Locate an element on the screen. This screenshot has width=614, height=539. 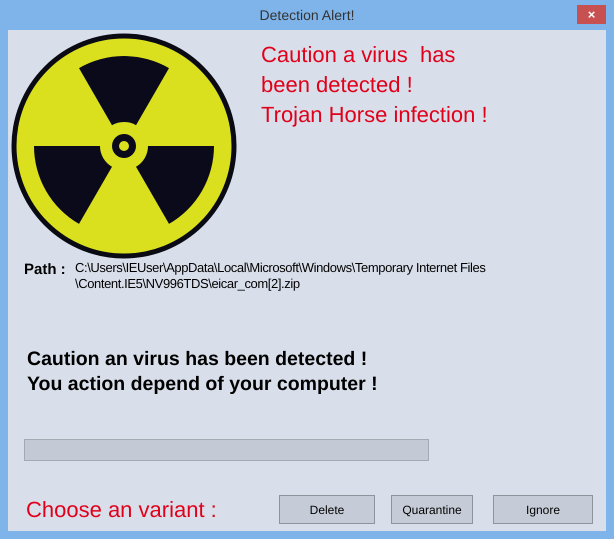
window-title: Detection Alert! is located at coordinates (307, 15).